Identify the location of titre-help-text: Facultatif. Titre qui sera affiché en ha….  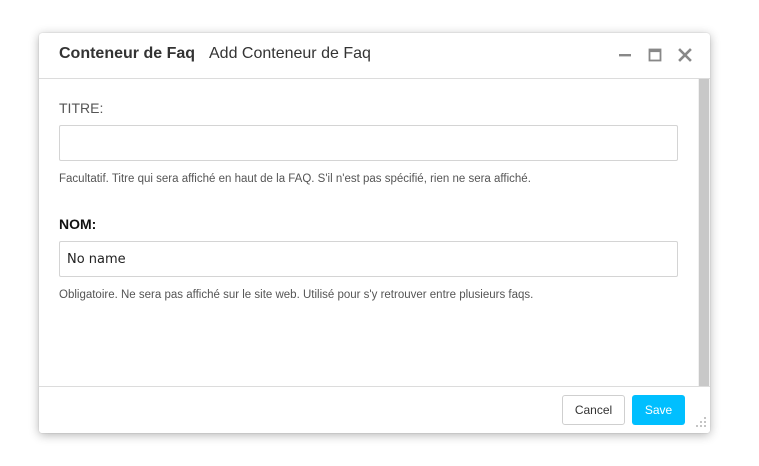
(295, 179).